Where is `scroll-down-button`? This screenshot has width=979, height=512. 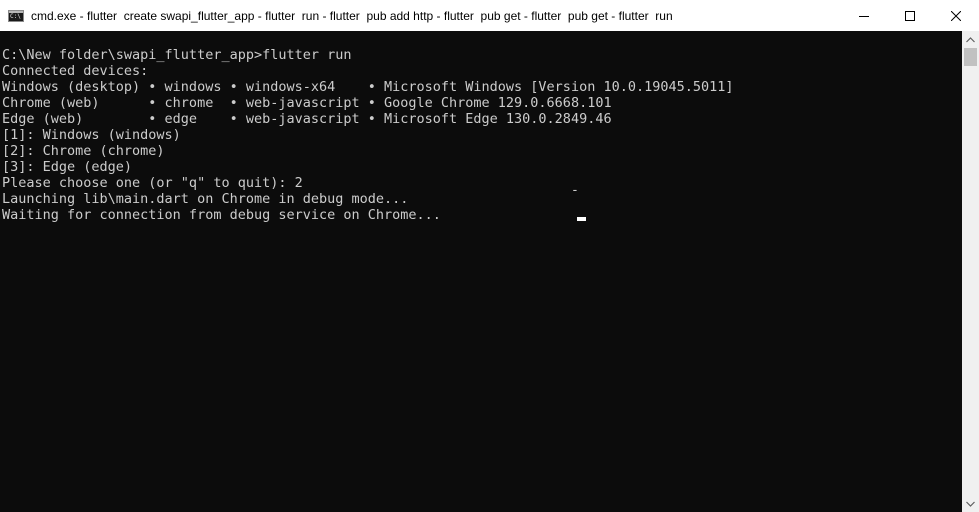
scroll-down-button is located at coordinates (970, 503).